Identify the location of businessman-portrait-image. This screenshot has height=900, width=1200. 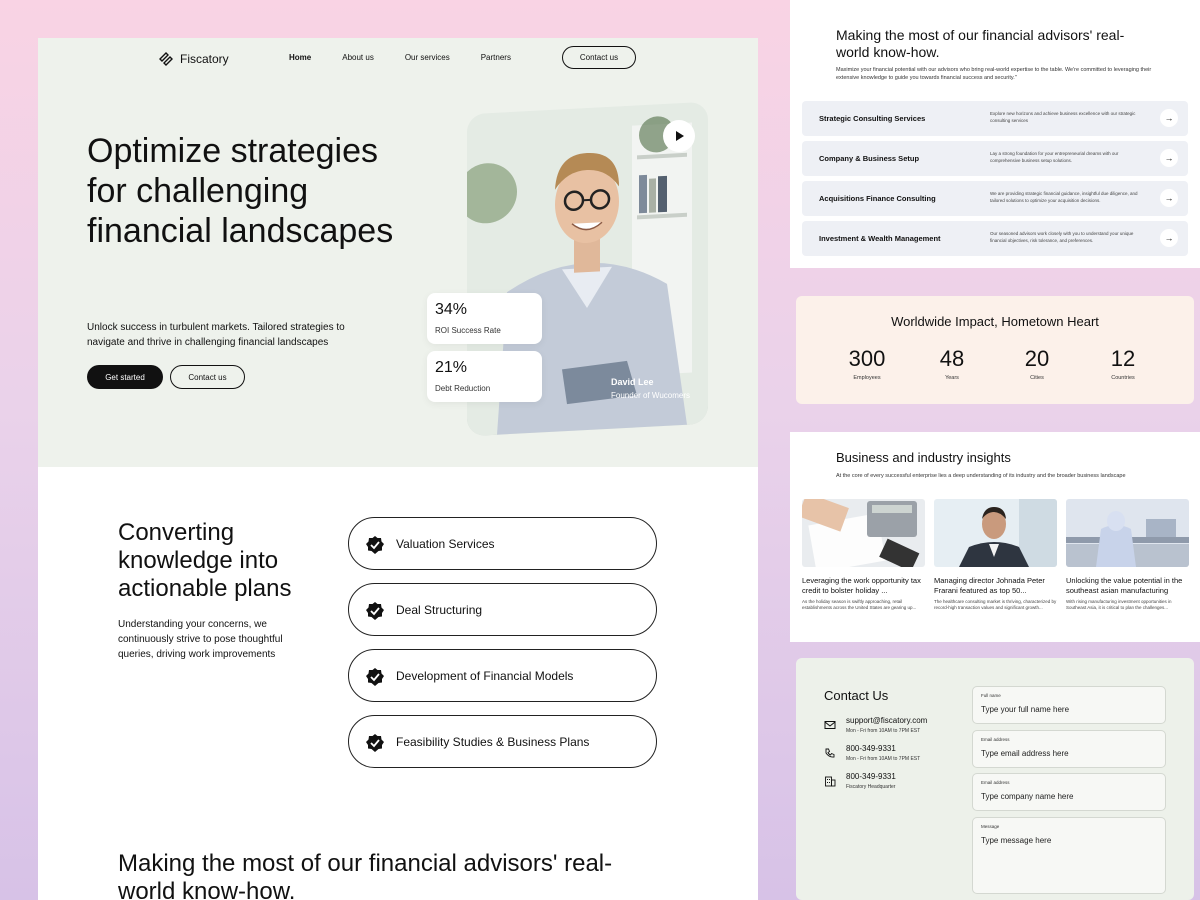
(995, 533).